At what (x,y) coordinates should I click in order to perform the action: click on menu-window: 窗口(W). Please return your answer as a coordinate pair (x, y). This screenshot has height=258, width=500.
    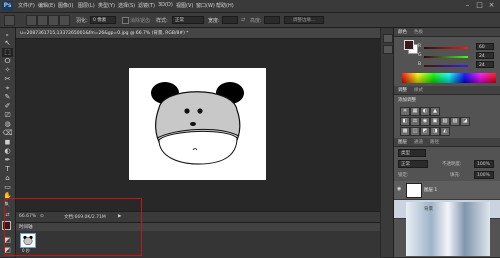
    Looking at the image, I should click on (205, 5).